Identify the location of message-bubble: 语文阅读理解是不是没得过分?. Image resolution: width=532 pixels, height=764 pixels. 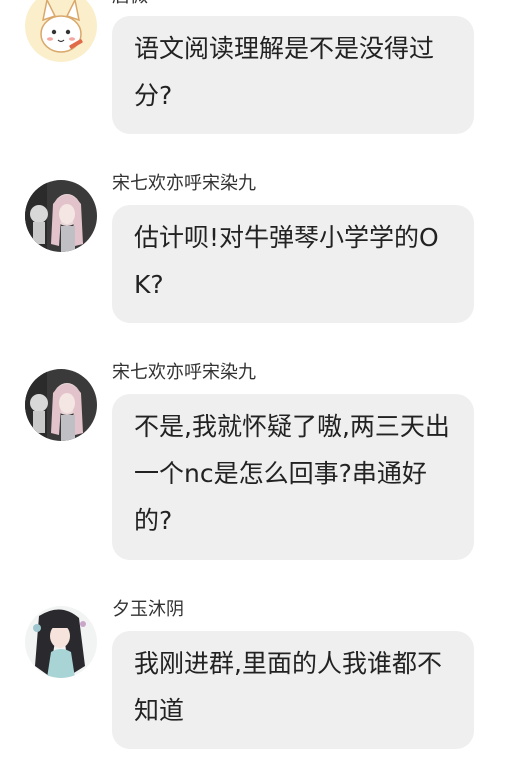
(293, 75).